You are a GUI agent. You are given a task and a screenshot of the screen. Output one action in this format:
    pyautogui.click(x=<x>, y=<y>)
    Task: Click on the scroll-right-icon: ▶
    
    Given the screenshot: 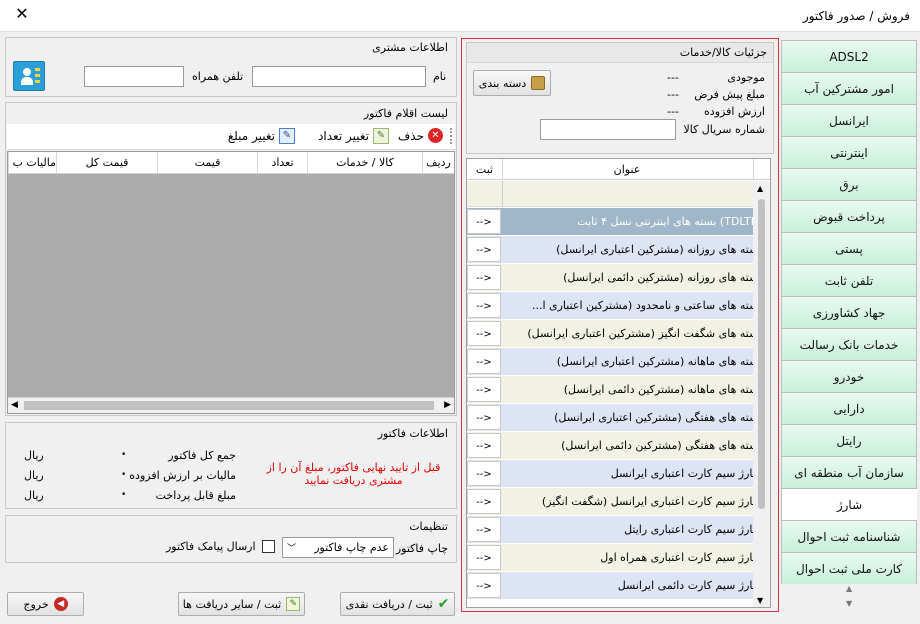 What is the action you would take?
    pyautogui.click(x=447, y=405)
    